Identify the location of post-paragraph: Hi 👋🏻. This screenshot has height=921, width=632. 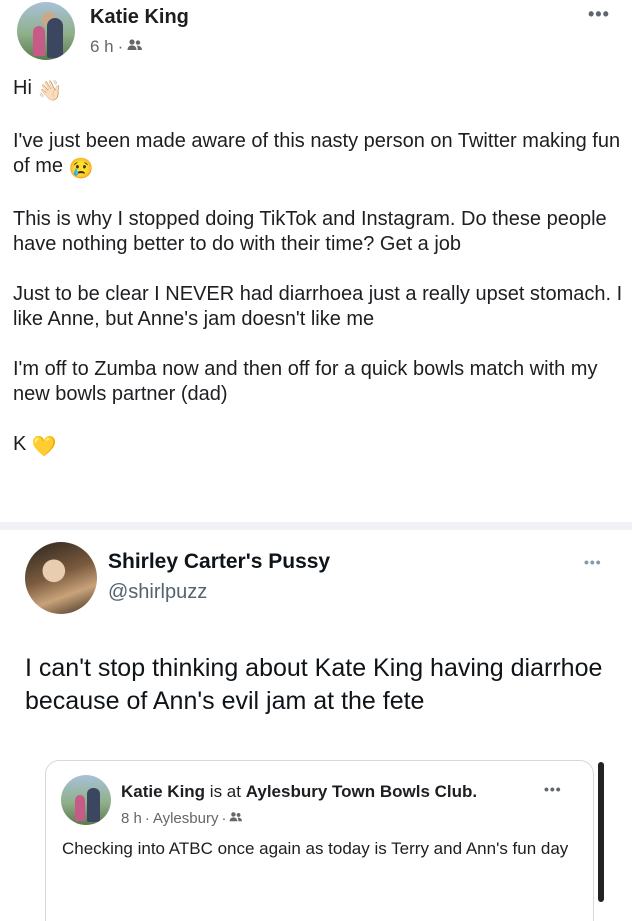
(318, 90).